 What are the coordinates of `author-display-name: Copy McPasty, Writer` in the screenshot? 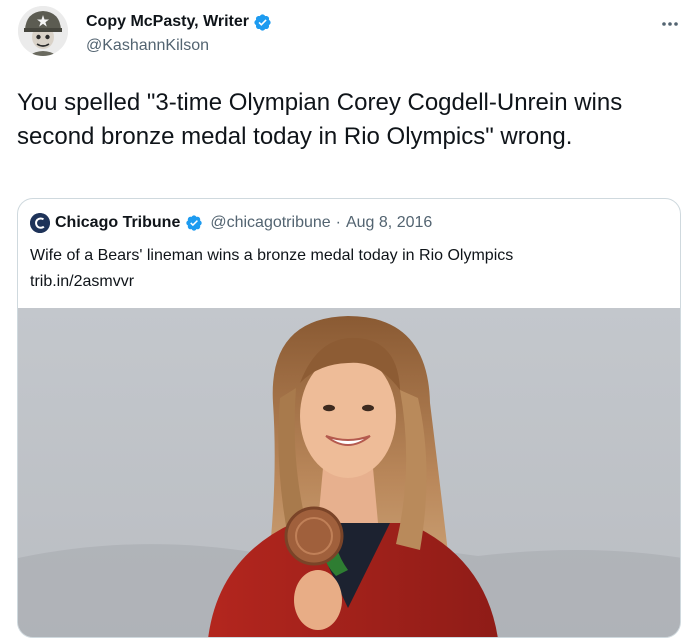 It's located at (167, 22).